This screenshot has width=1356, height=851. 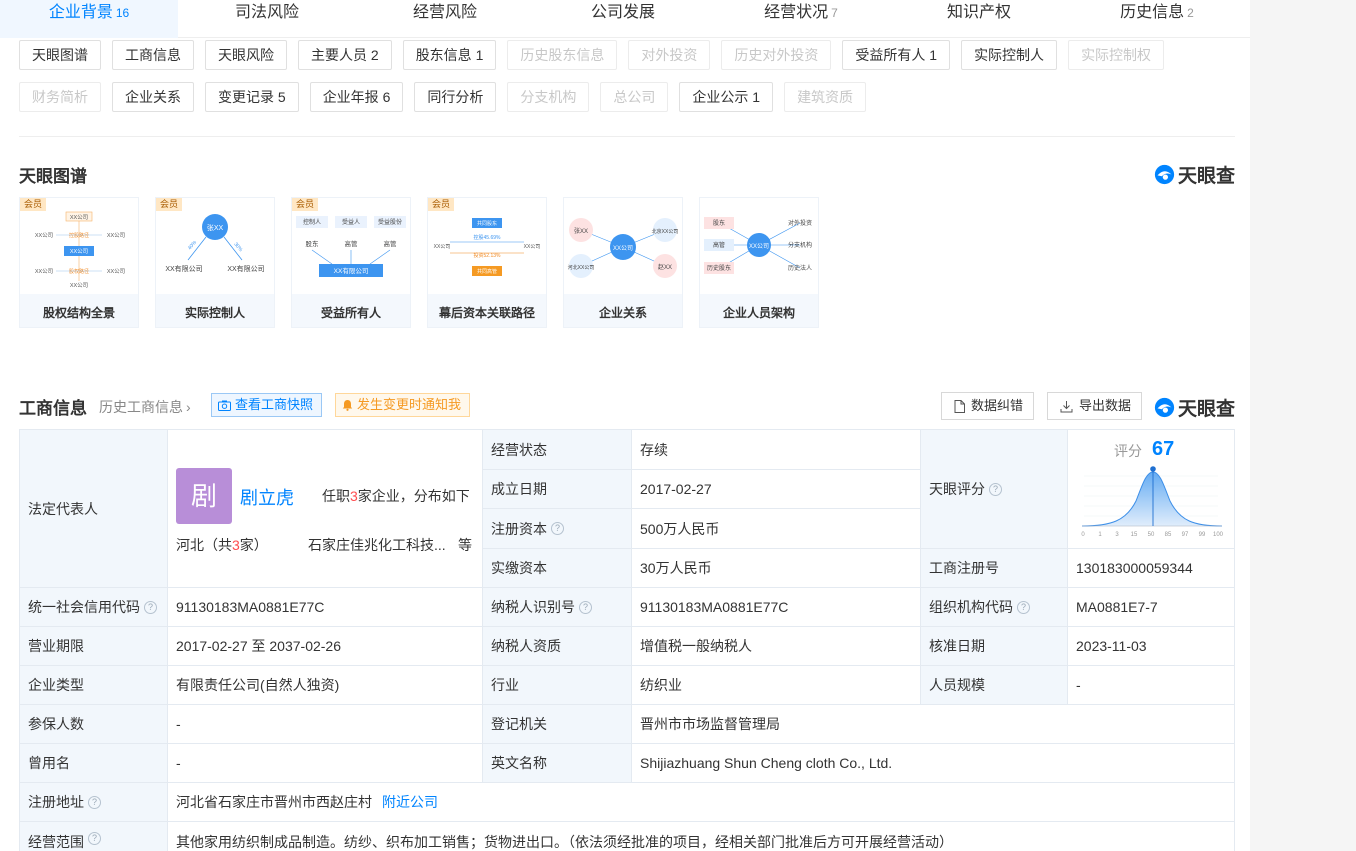 I want to click on english-name-label: 英文名称, so click(x=557, y=763).